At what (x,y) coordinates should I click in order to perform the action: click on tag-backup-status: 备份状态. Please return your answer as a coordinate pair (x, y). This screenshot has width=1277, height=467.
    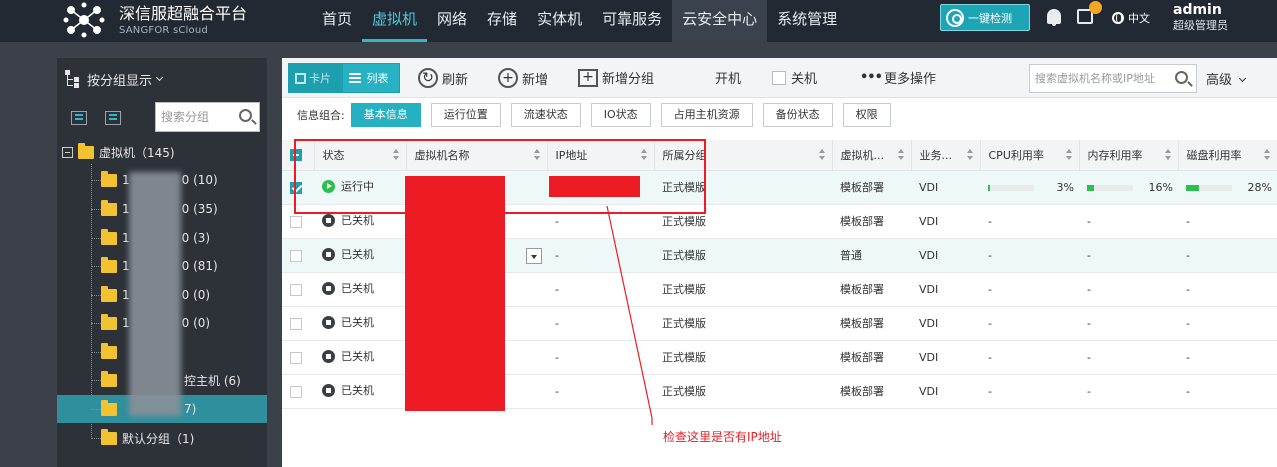
    Looking at the image, I should click on (797, 115).